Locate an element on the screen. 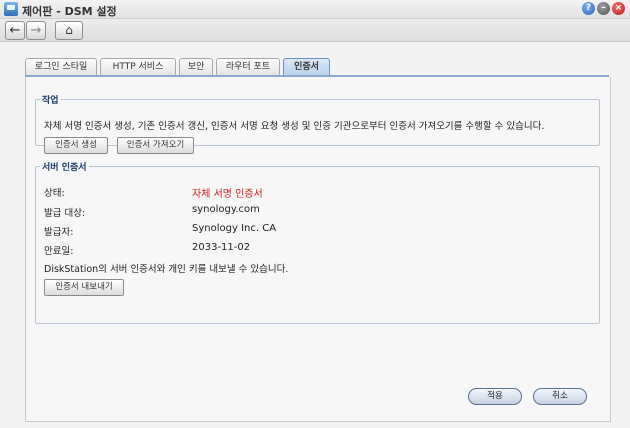 This screenshot has height=428, width=630. forward-arrow-icon: → is located at coordinates (36, 30).